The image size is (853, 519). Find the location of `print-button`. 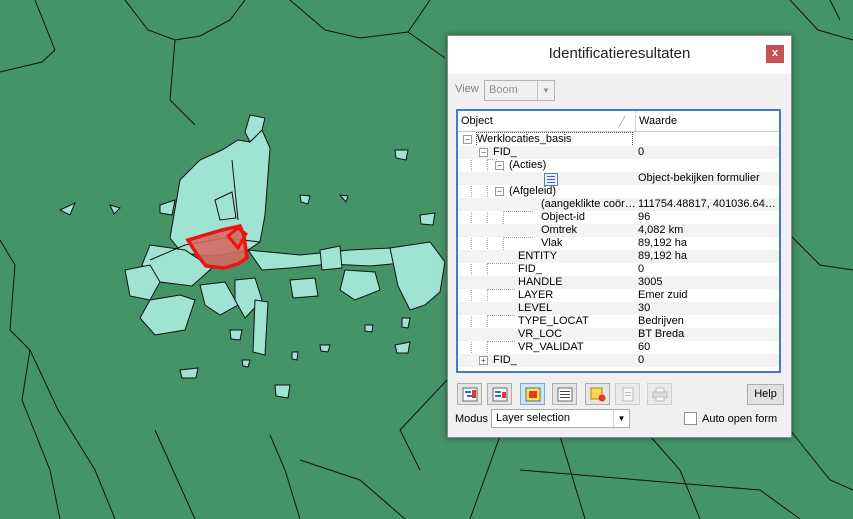

print-button is located at coordinates (659, 394).